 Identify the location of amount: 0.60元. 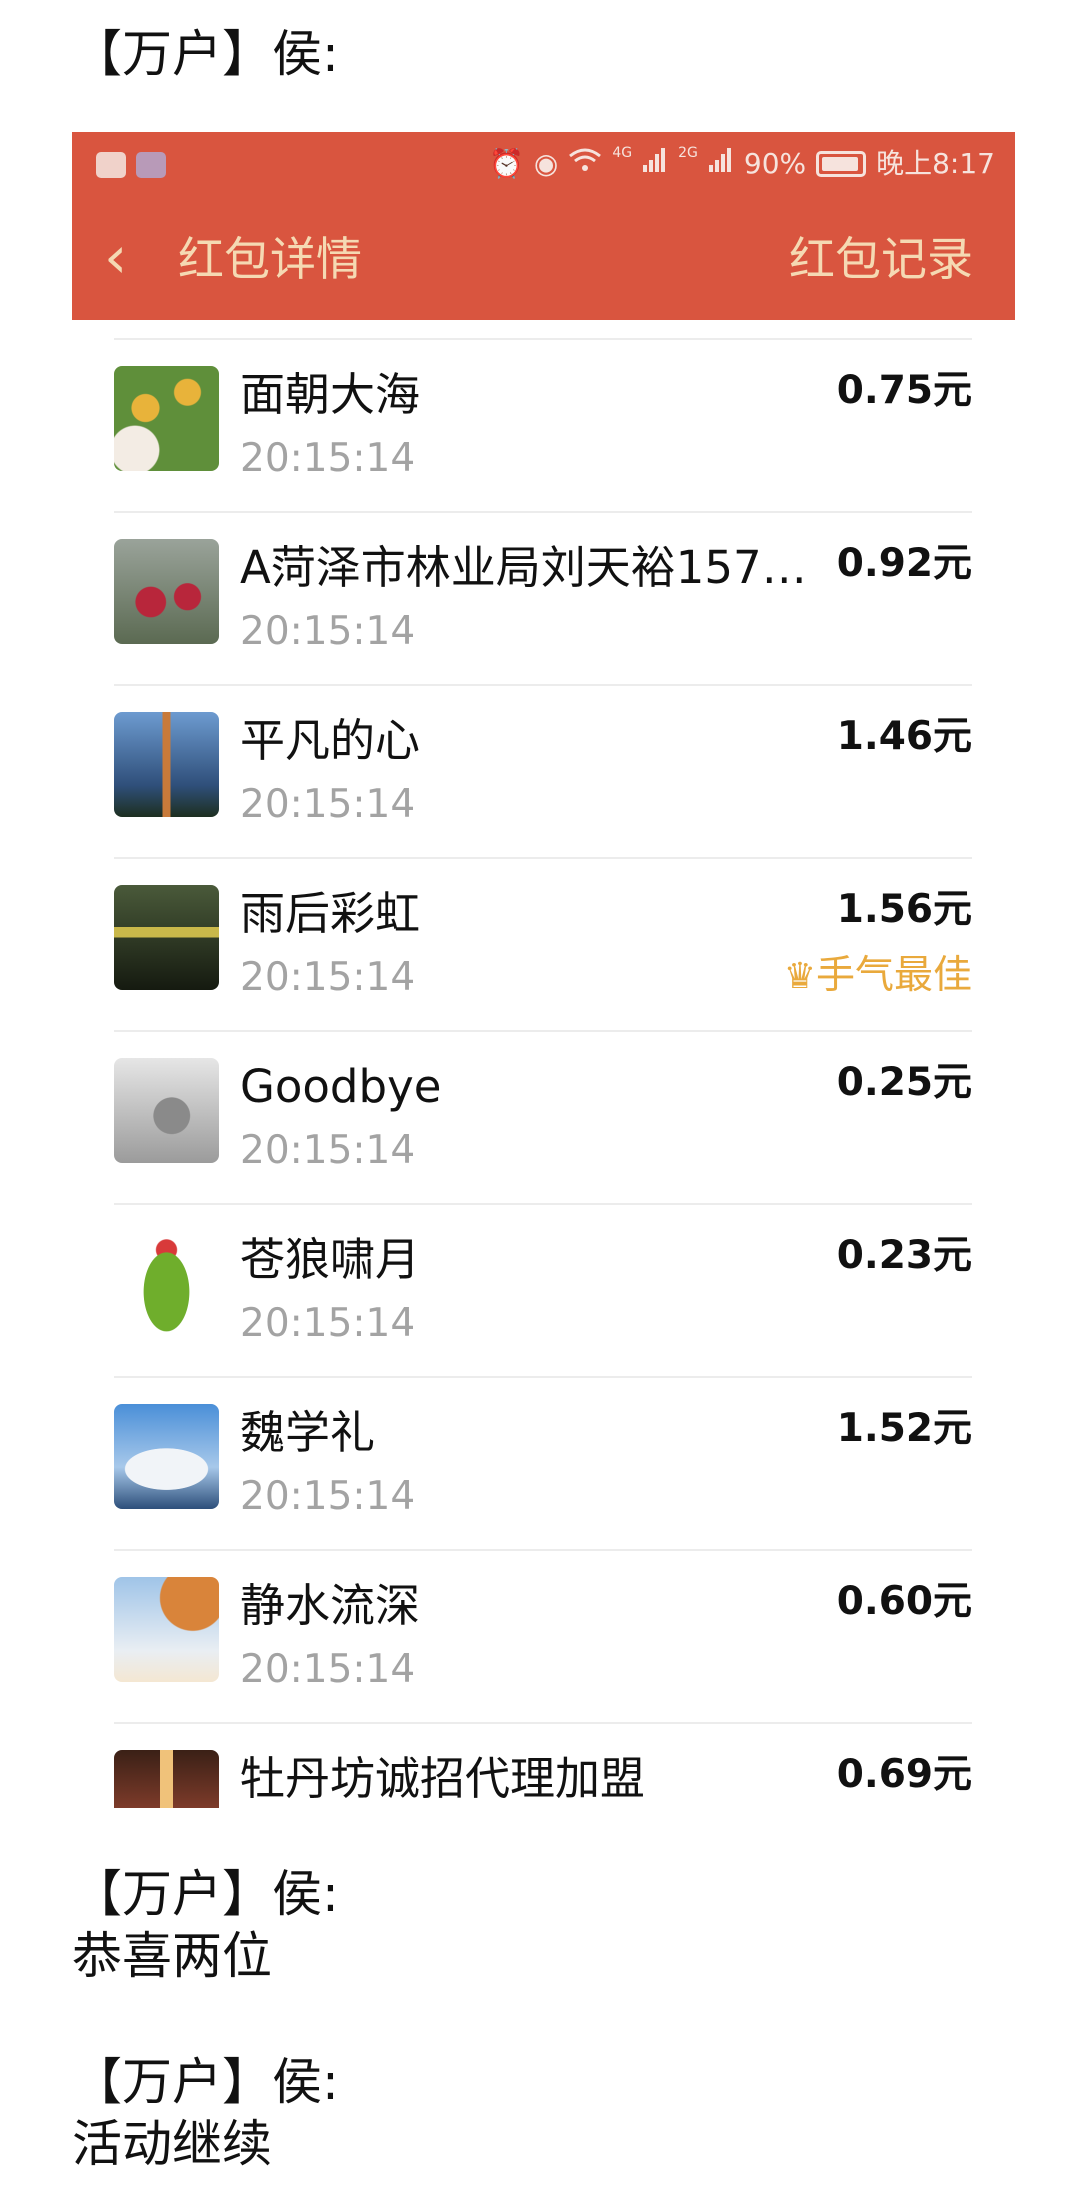
(904, 1601).